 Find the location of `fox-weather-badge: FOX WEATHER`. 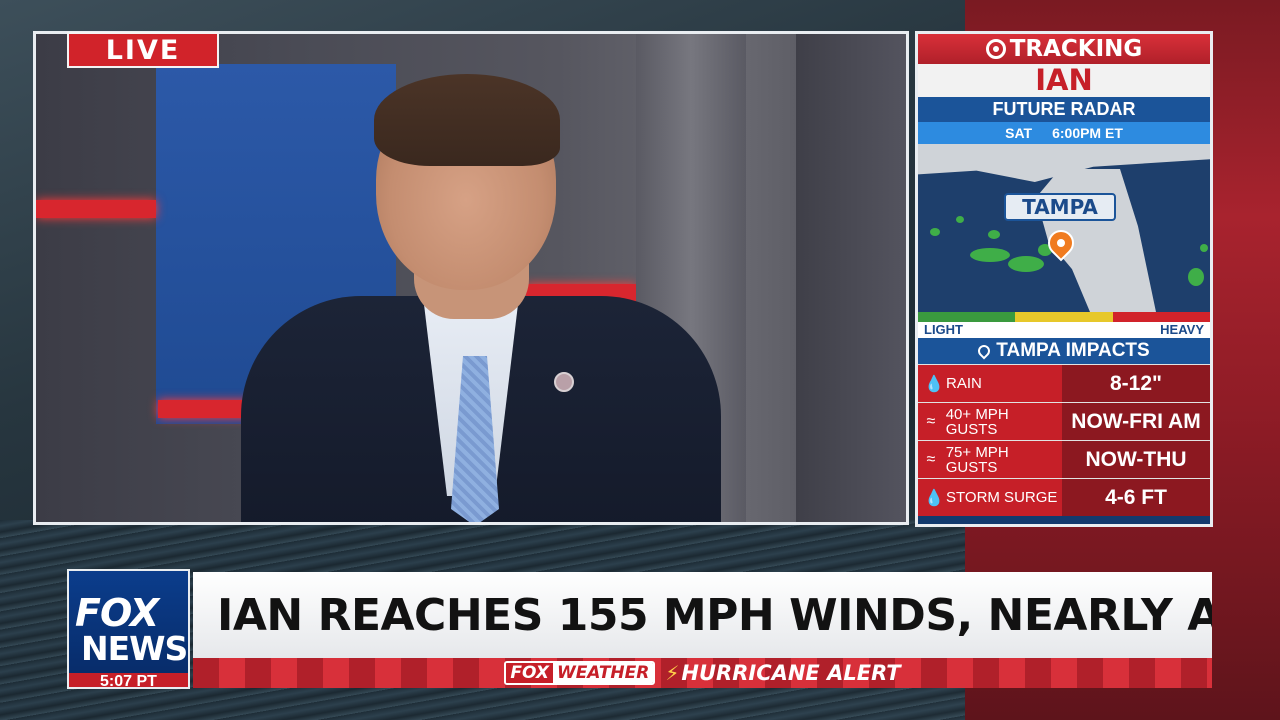

fox-weather-badge: FOX WEATHER is located at coordinates (580, 673).